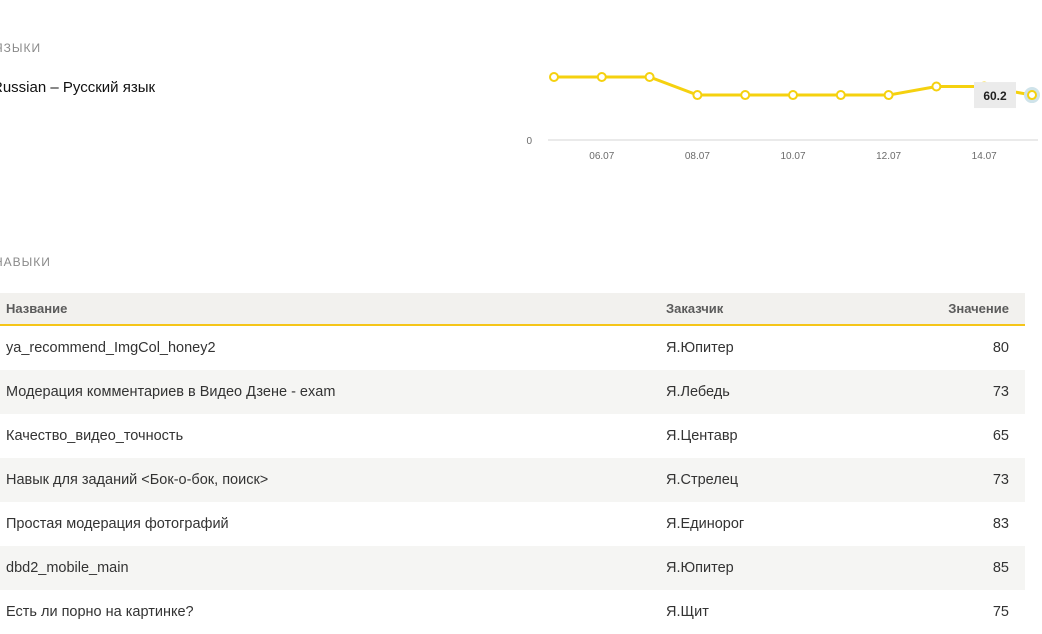 Image resolution: width=1042 pixels, height=634 pixels. I want to click on table-row: dbd2_mobile_main Я.Юпитер 85, so click(512, 568).